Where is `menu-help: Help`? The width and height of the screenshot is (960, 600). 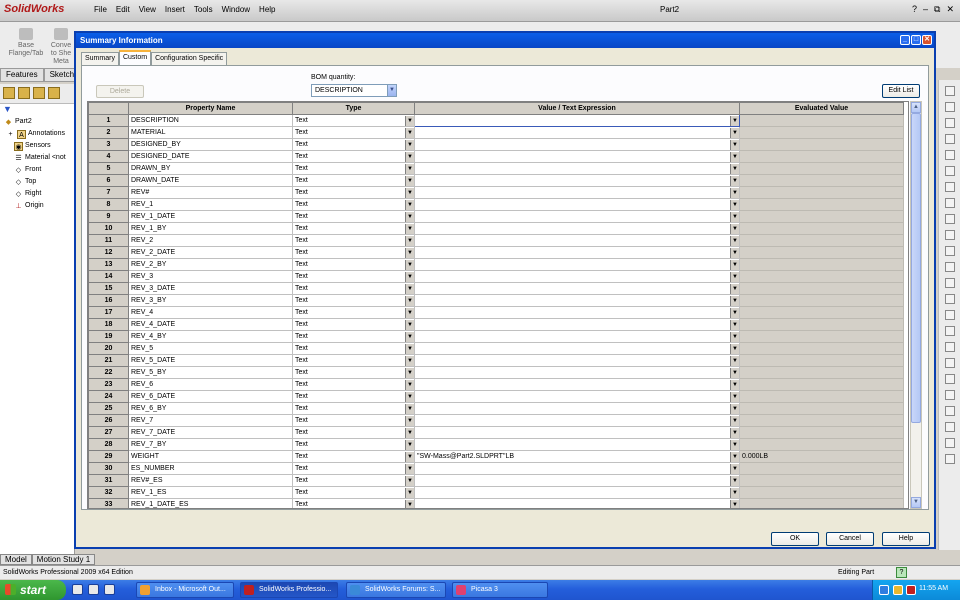
menu-help: Help is located at coordinates (267, 9).